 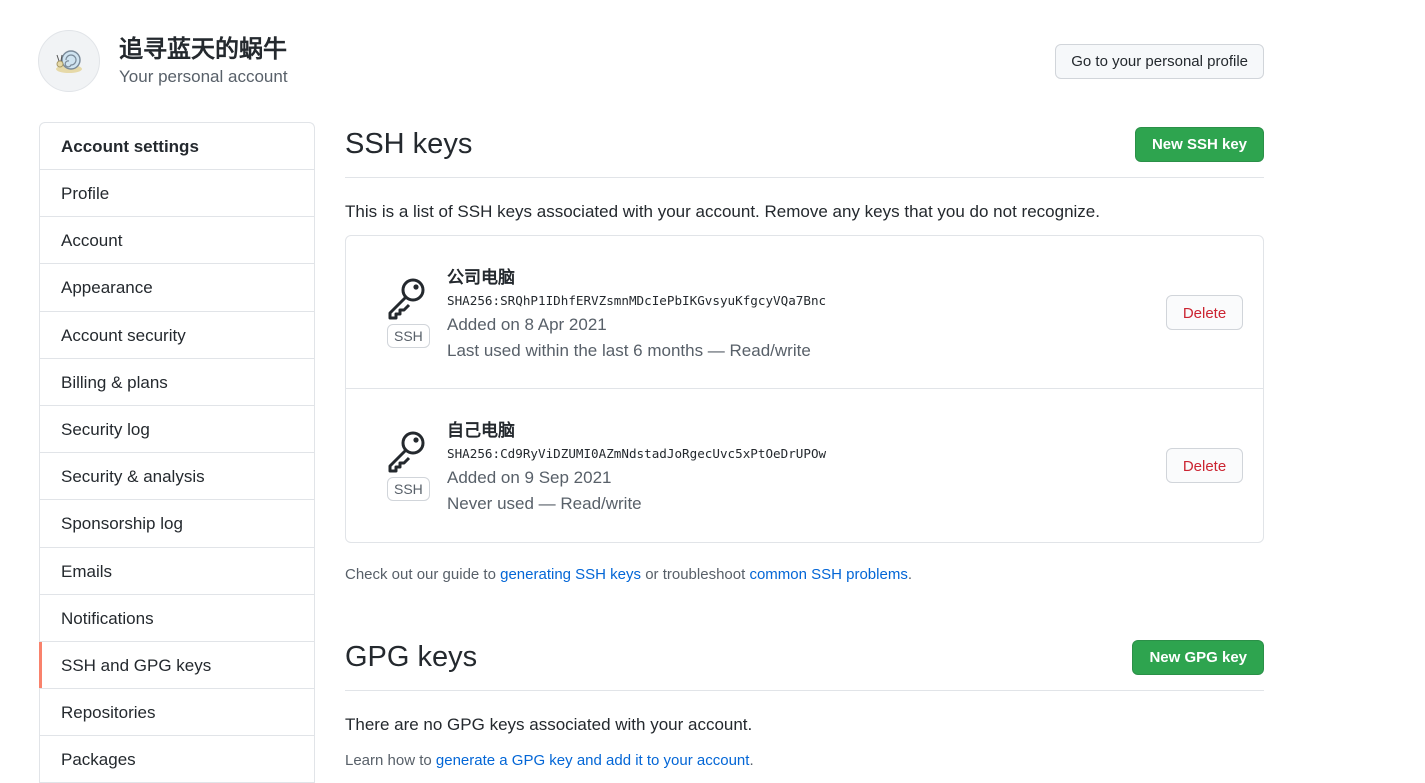 I want to click on sidebar-item-account: Account, so click(x=177, y=241).